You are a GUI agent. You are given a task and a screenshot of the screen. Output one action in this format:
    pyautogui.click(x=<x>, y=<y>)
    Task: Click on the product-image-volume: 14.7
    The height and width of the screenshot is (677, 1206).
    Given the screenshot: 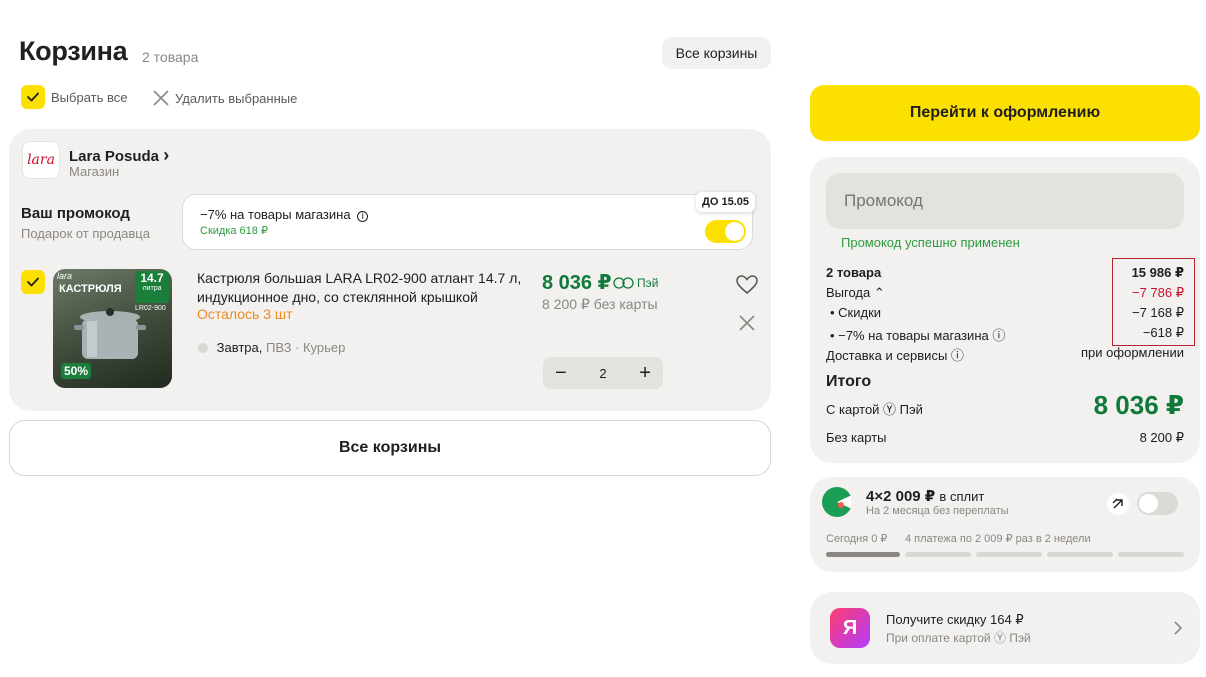 What is the action you would take?
    pyautogui.click(x=152, y=278)
    